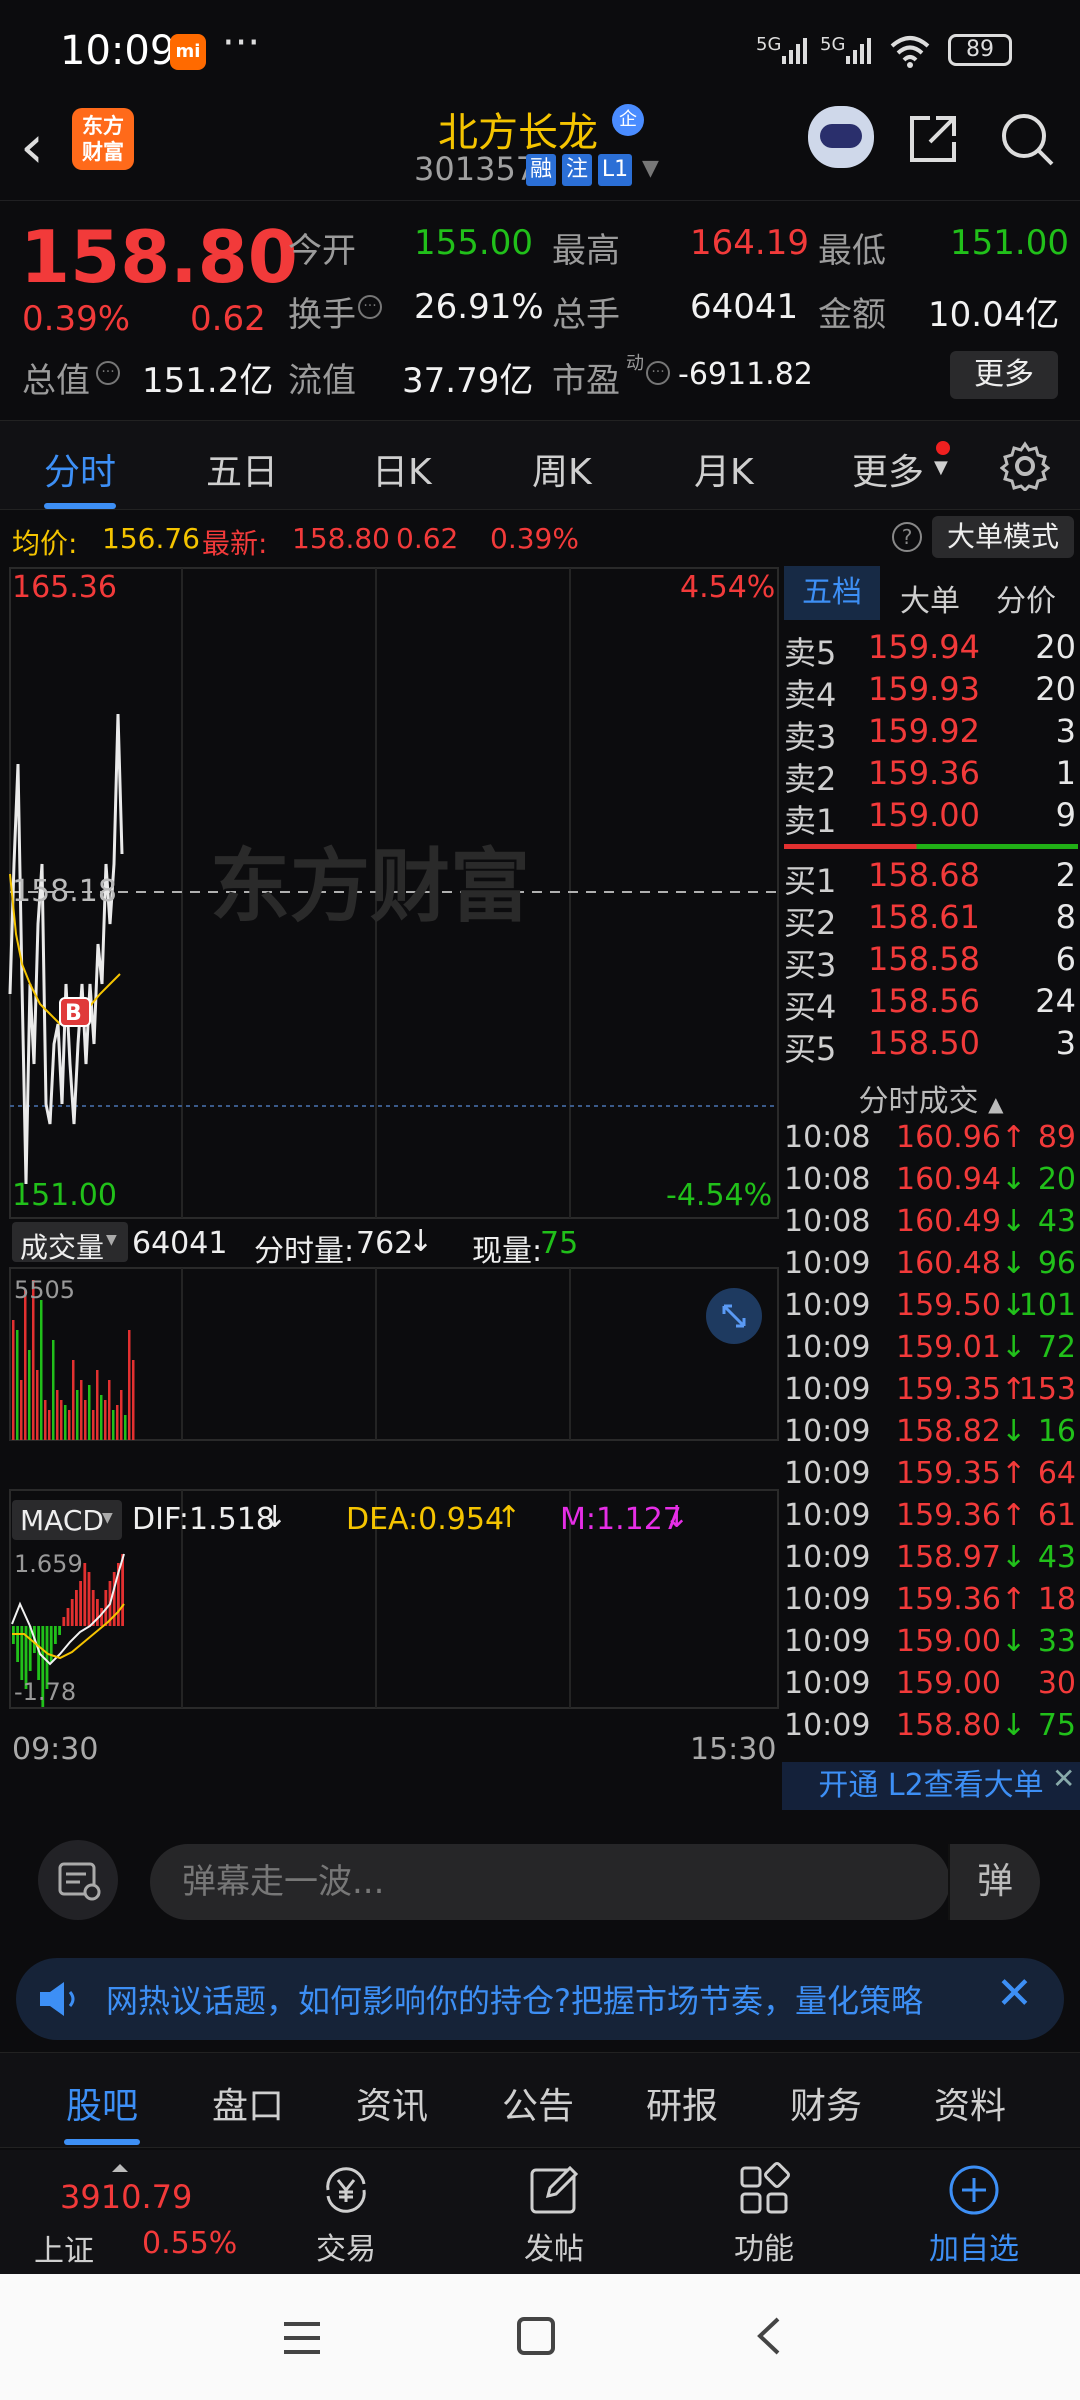 This screenshot has width=1080, height=2400. What do you see at coordinates (994, 1882) in the screenshot?
I see `danmu-toggle-button: 弹` at bounding box center [994, 1882].